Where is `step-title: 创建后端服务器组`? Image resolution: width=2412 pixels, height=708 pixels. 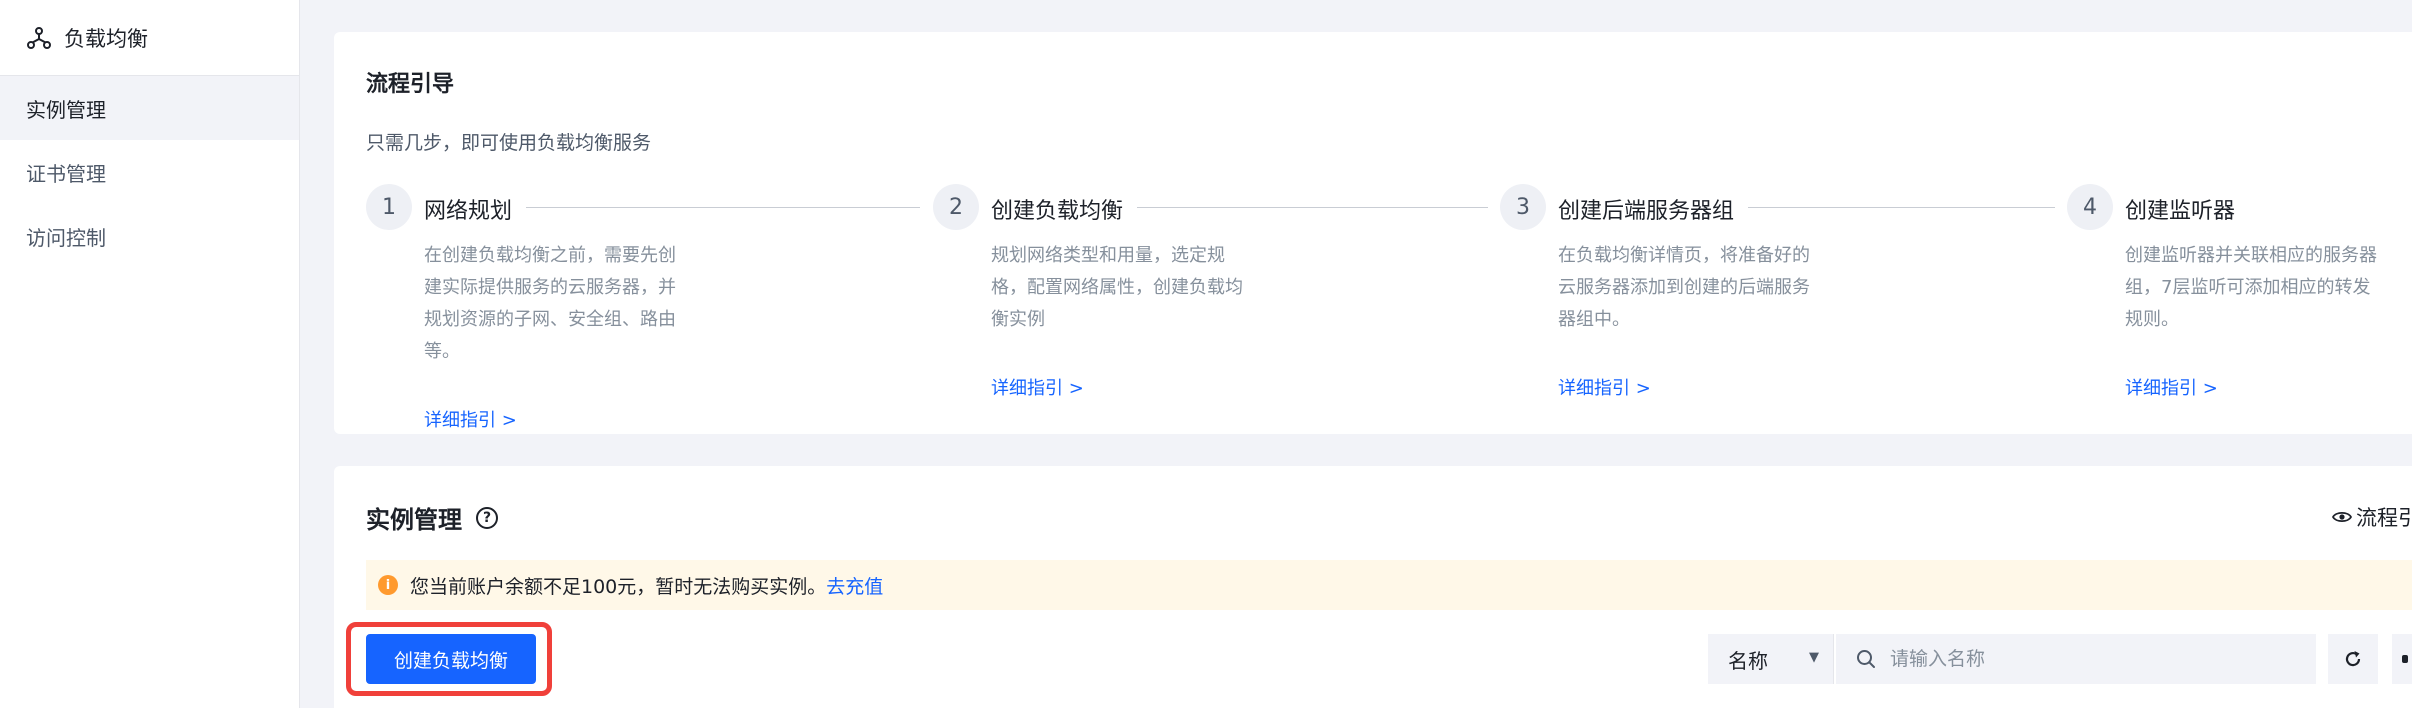 step-title: 创建后端服务器组 is located at coordinates (1646, 211).